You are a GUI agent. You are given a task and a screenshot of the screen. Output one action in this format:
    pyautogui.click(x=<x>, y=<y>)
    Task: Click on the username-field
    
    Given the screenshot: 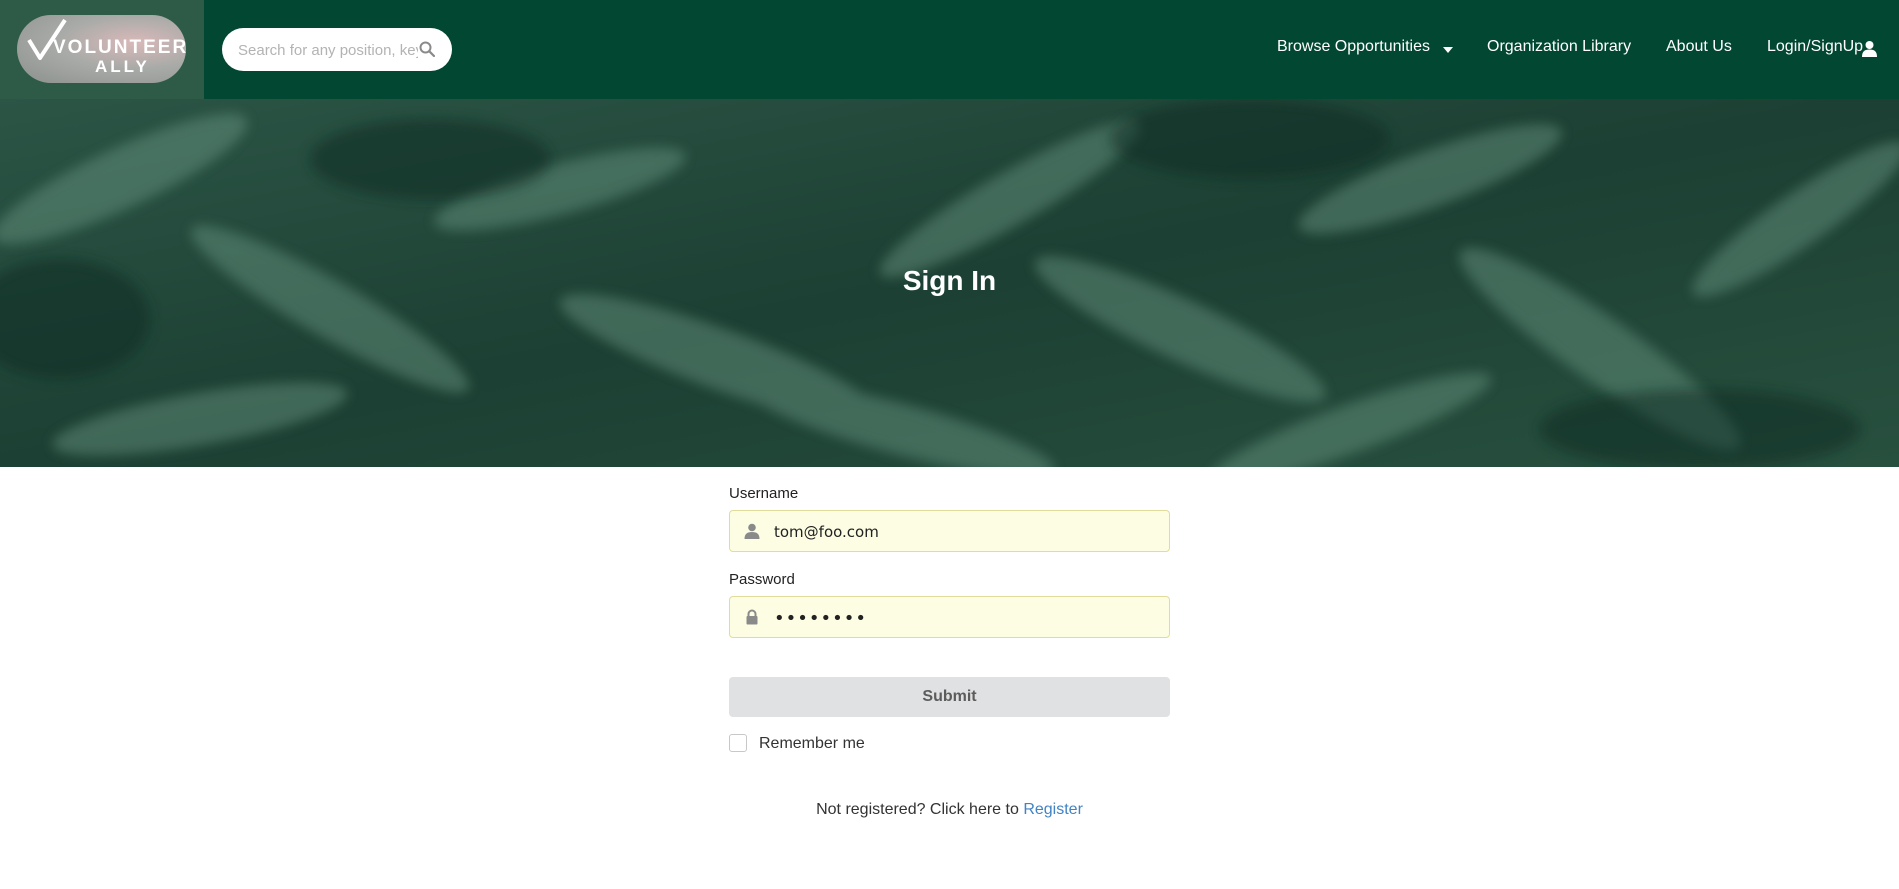 What is the action you would take?
    pyautogui.click(x=949, y=531)
    